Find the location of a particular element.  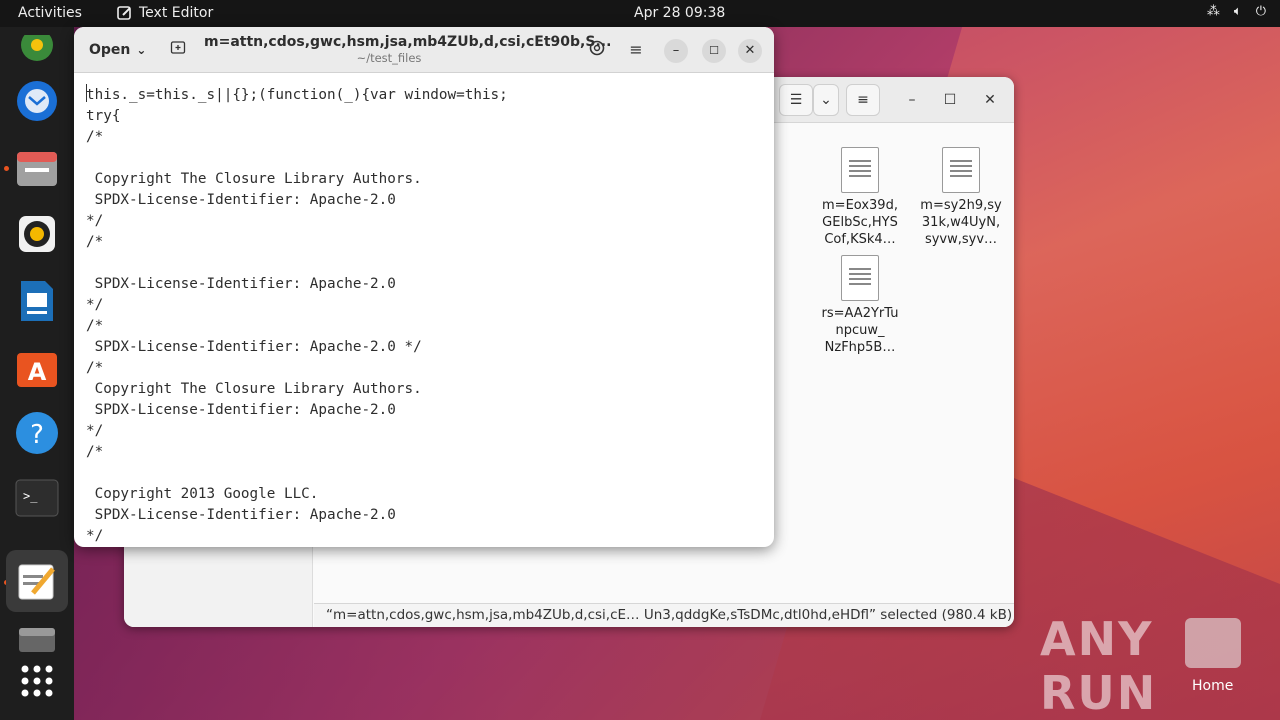

app-menu: Text Editor is located at coordinates (165, 13).